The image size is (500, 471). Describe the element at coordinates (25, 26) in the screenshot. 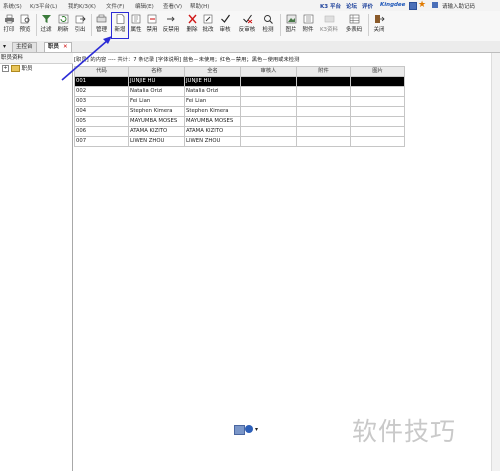

I see `preview-button: 预览` at that location.